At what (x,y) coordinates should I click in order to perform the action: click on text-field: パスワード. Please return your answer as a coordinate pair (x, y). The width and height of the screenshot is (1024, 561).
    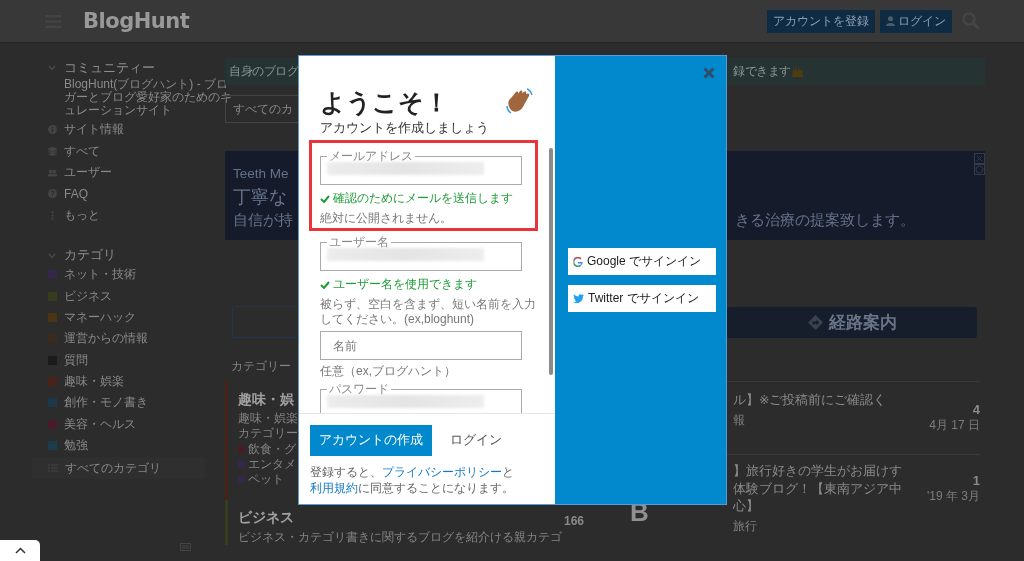
    Looking at the image, I should click on (421, 398).